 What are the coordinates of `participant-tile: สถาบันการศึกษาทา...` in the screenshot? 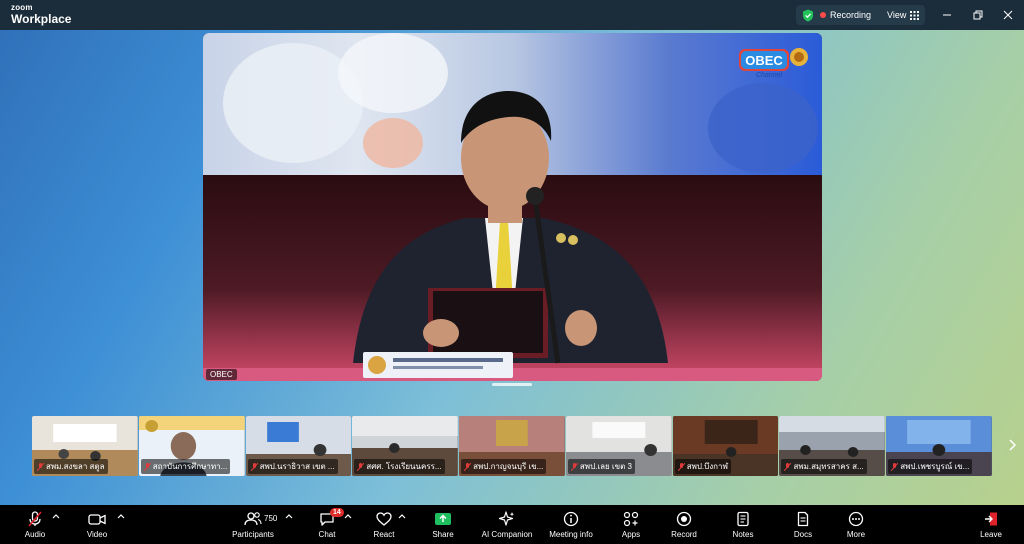 It's located at (191, 446).